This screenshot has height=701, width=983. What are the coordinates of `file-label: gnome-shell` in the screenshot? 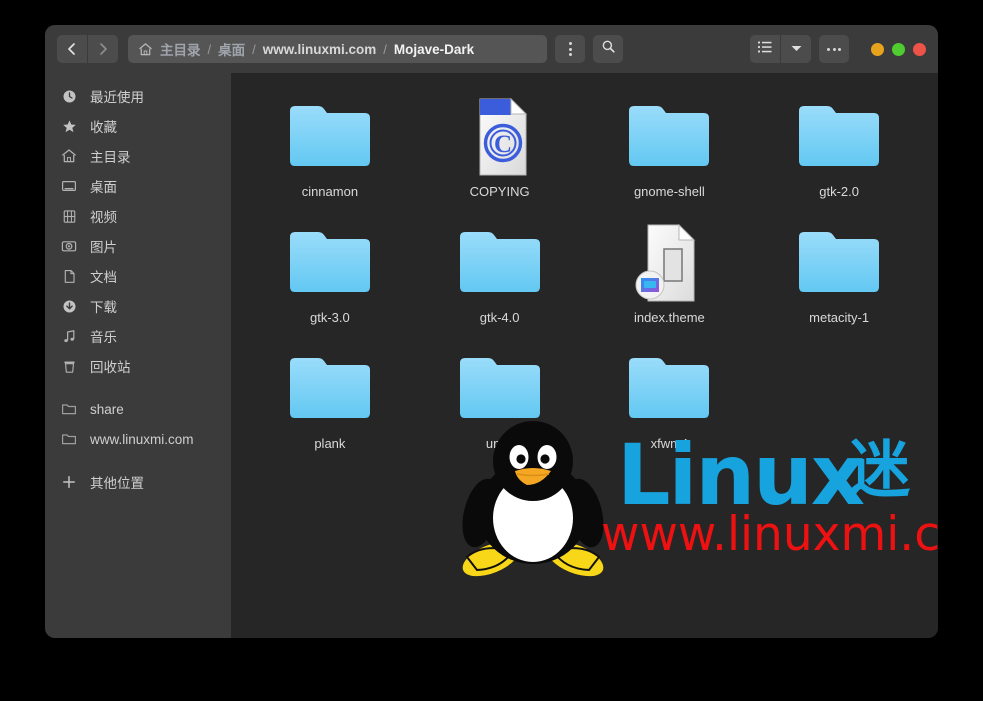 It's located at (669, 191).